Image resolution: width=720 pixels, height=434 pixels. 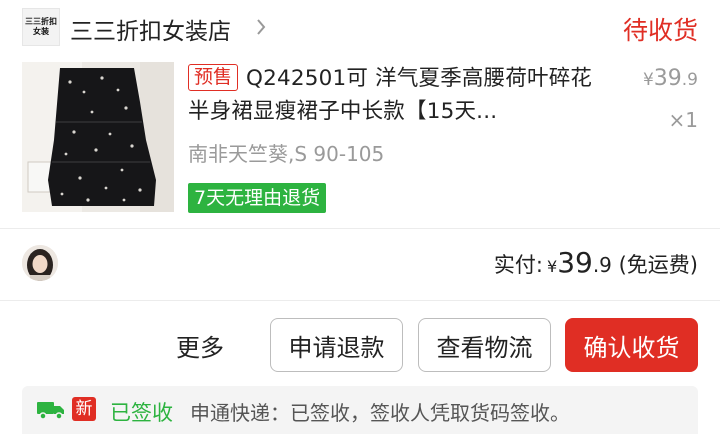 I want to click on return-policy-badge: 7天无理由退货, so click(x=257, y=198).